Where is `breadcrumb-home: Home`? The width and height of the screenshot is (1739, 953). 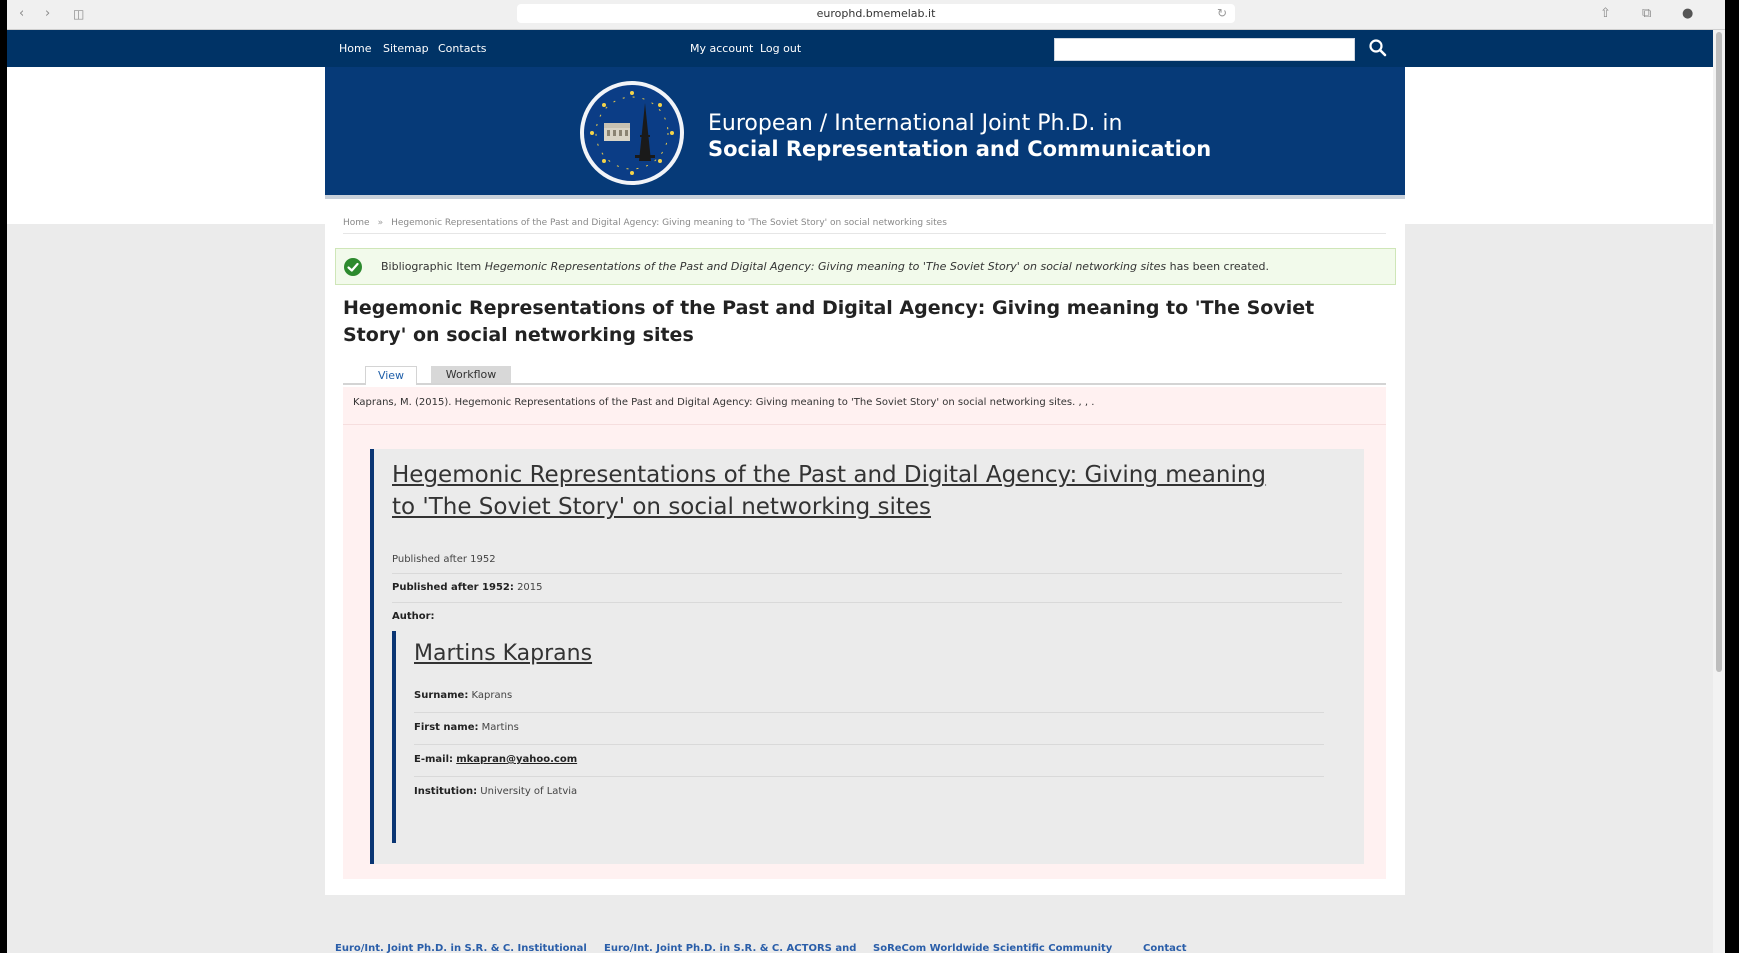 breadcrumb-home: Home is located at coordinates (356, 223).